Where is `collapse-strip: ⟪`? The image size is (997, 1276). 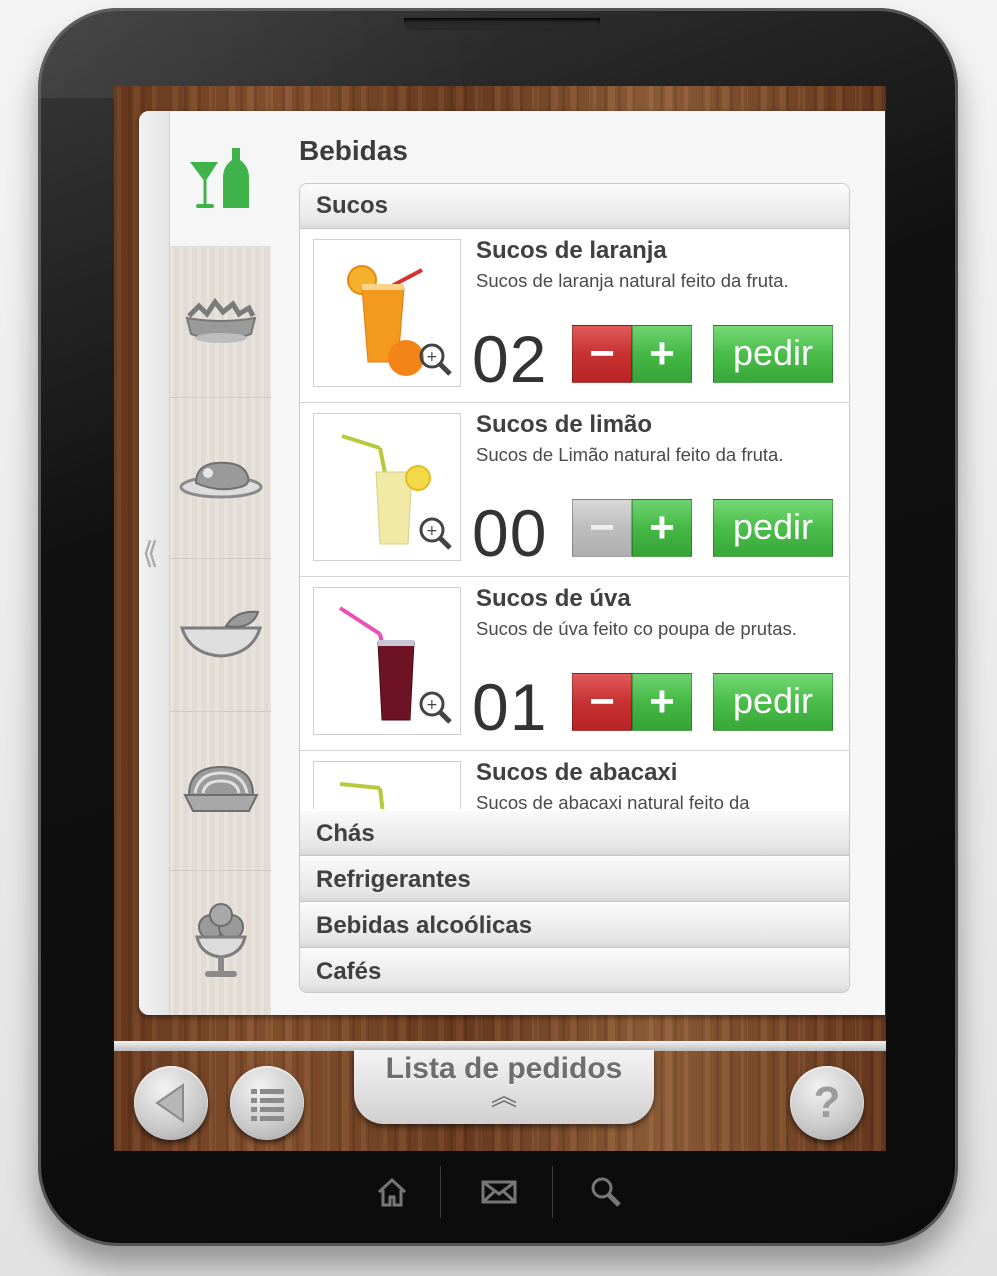 collapse-strip: ⟪ is located at coordinates (154, 563).